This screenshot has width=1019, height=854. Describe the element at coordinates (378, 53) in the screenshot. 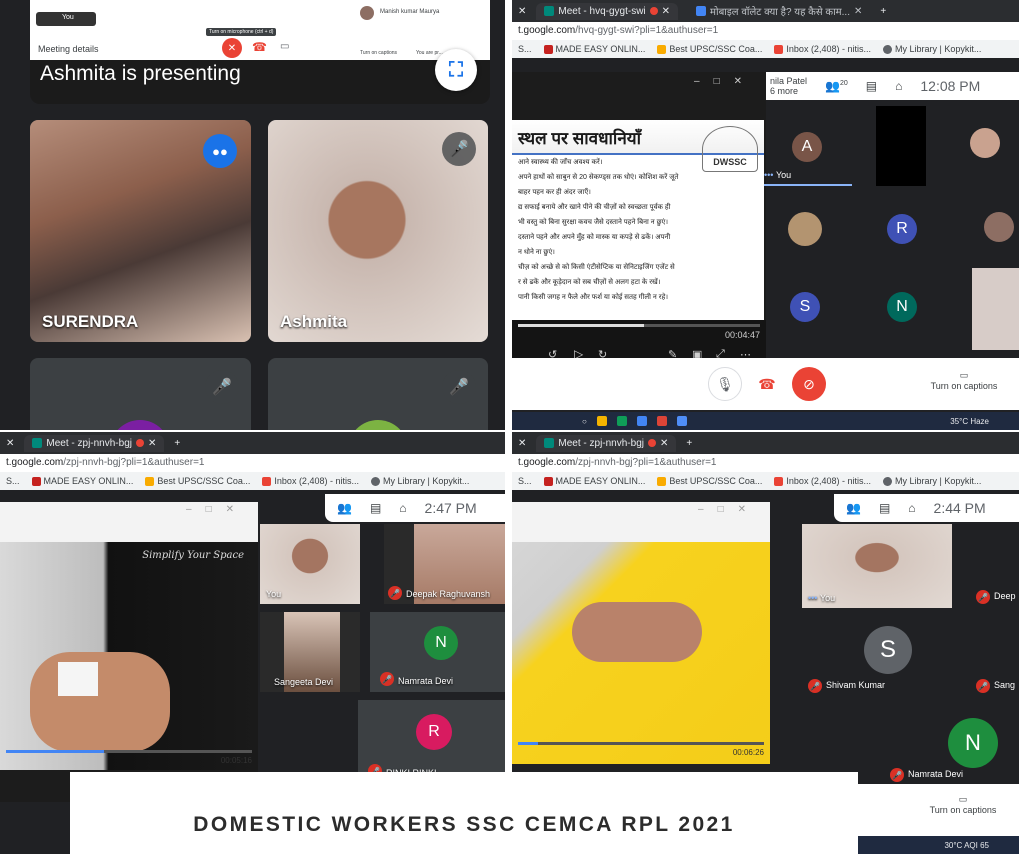

I see `captions-button: Turn on captions` at that location.